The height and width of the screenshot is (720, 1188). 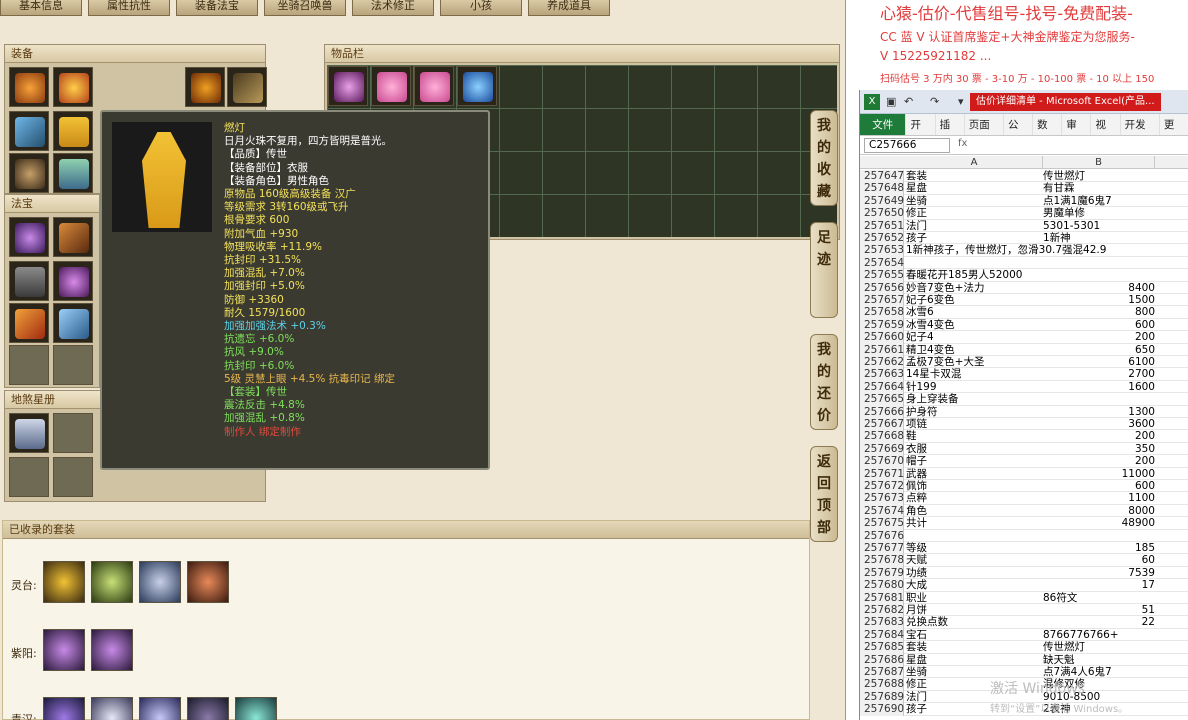 I want to click on cell-a: 角色, so click(x=973, y=511).